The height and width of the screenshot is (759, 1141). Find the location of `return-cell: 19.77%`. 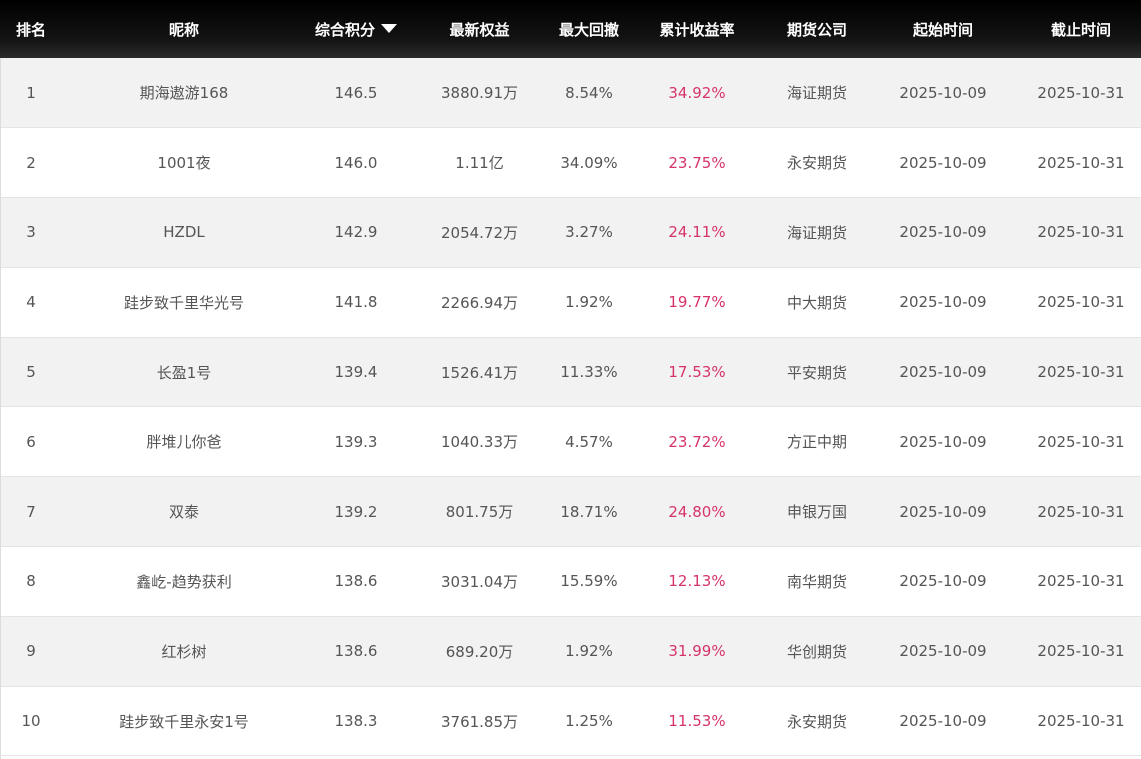

return-cell: 19.77% is located at coordinates (697, 302).